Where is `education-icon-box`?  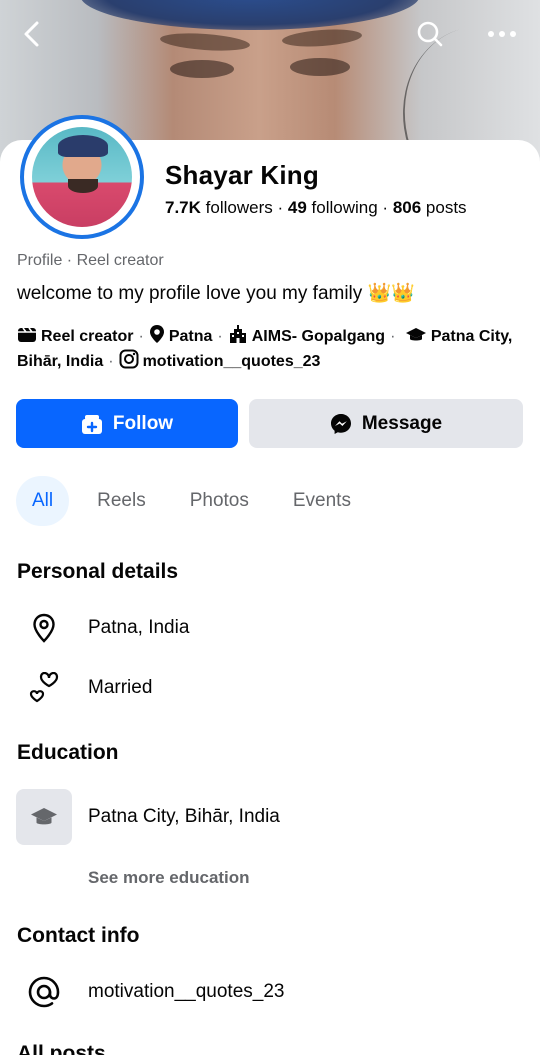
education-icon-box is located at coordinates (44, 817).